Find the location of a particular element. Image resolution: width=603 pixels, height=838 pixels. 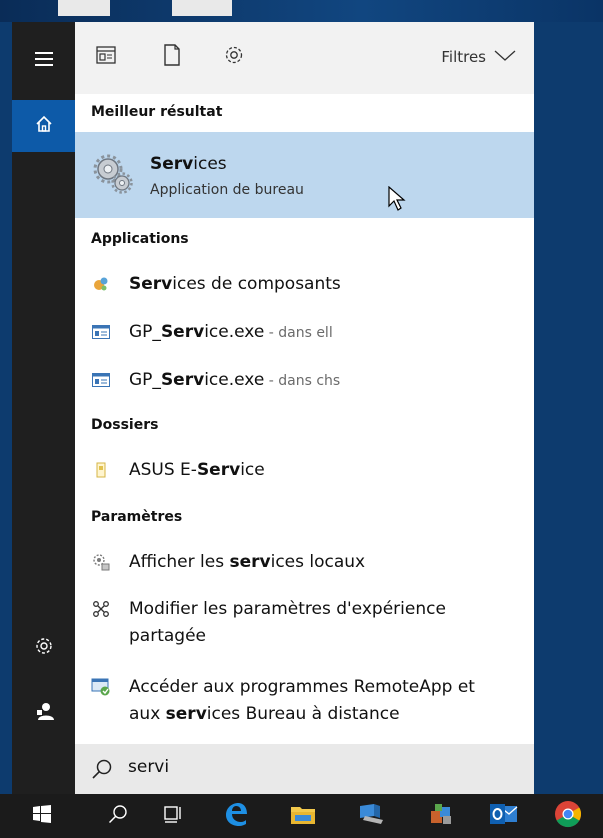

mouse-cursor-icon is located at coordinates (397, 200).